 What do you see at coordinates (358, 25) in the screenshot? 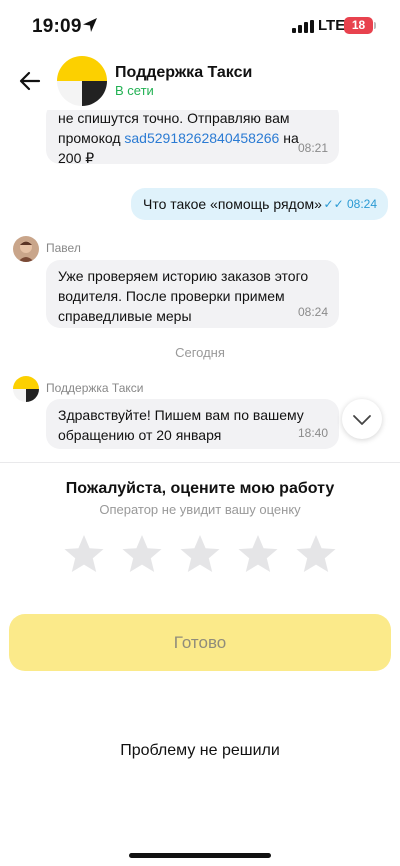
I see `battery-icon: 18` at bounding box center [358, 25].